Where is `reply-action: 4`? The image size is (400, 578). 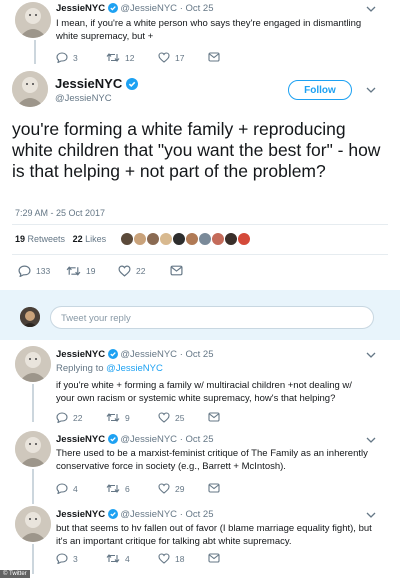
reply-action: 4 is located at coordinates (67, 488).